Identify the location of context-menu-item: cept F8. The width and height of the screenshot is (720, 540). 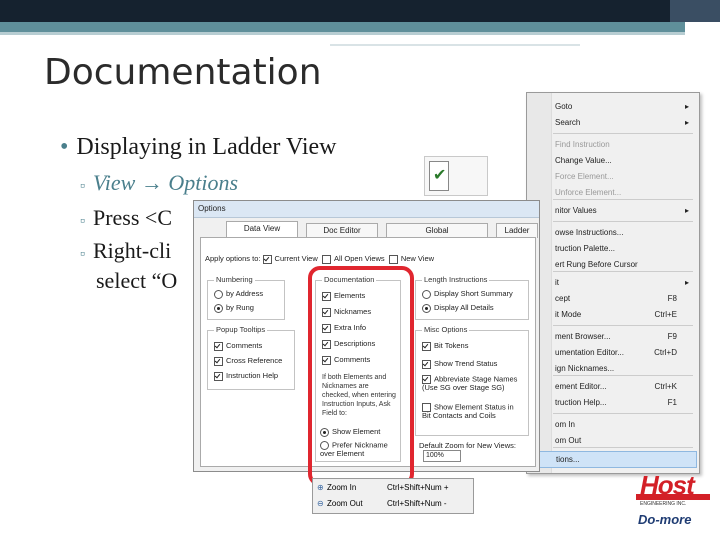
(613, 298).